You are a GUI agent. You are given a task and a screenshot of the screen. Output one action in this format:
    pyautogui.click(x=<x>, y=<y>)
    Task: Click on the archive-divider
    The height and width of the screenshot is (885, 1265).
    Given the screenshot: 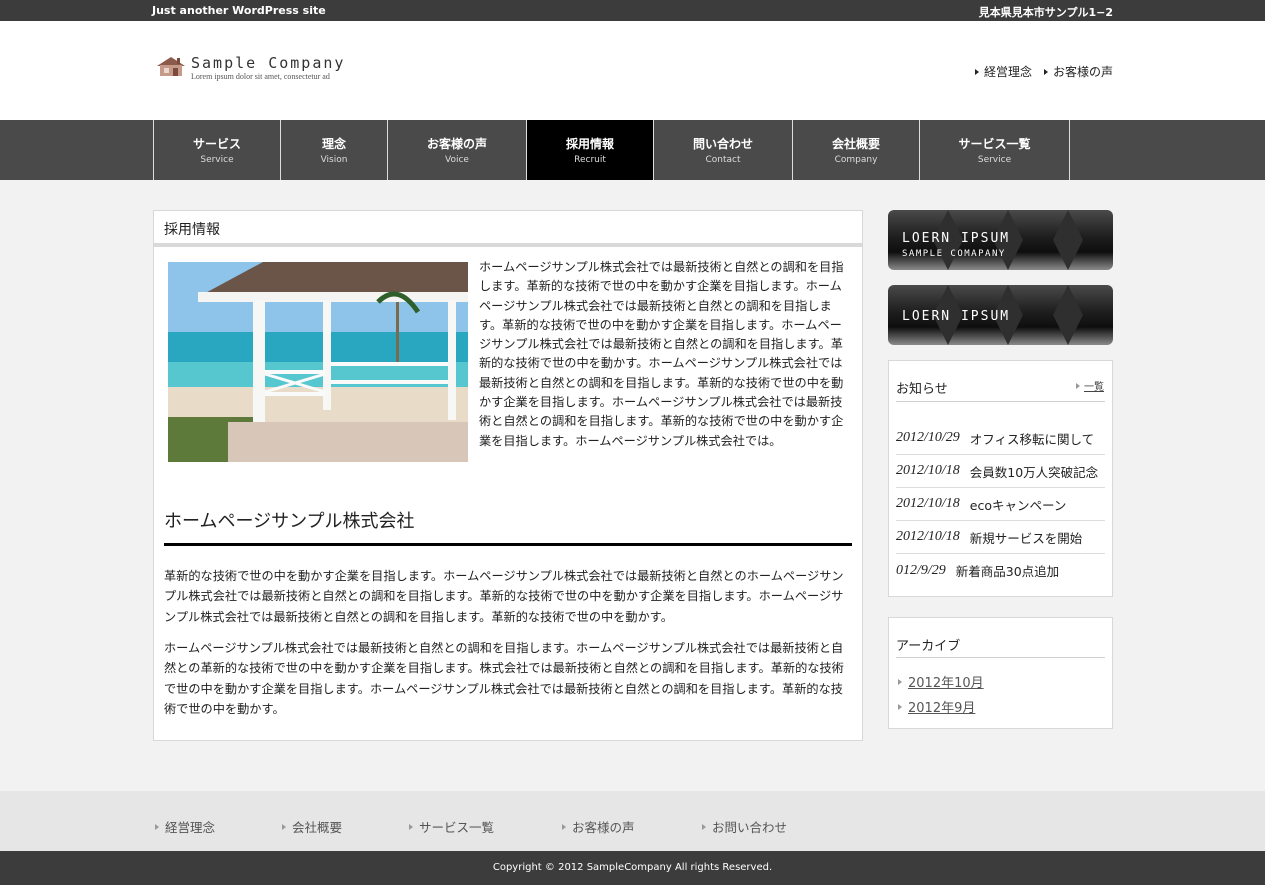 What is the action you would take?
    pyautogui.click(x=1000, y=657)
    